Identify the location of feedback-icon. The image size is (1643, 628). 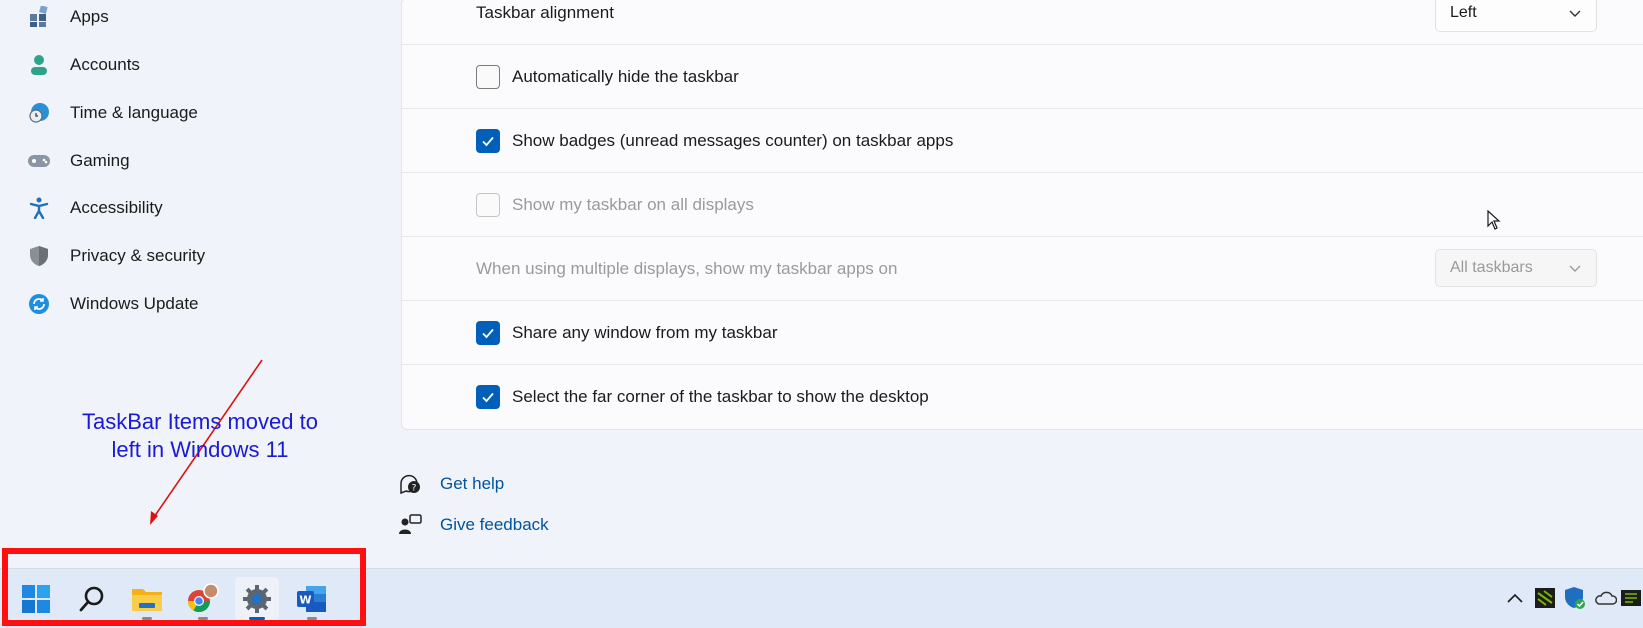
(410, 525).